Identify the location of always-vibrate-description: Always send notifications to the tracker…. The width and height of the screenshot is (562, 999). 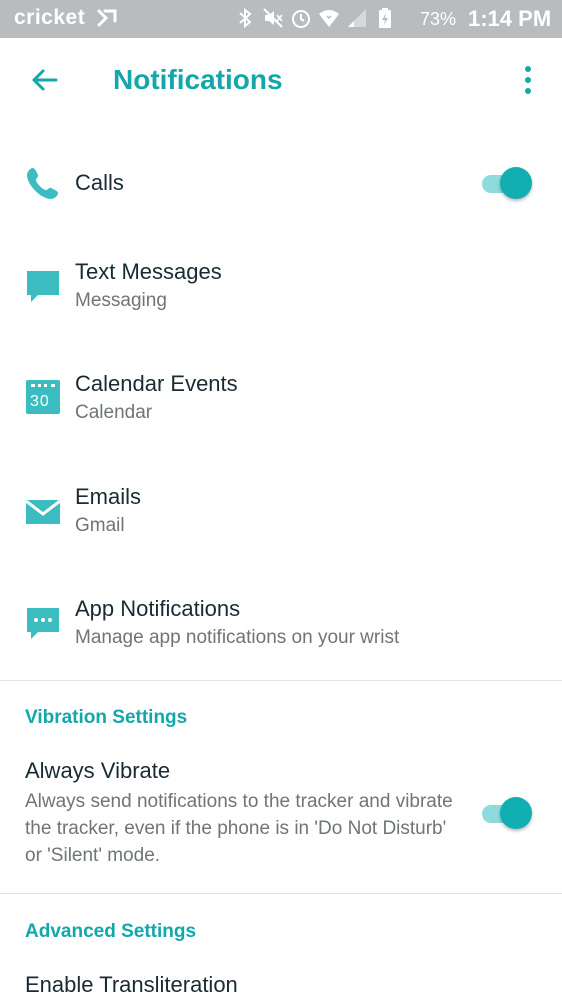
(239, 828).